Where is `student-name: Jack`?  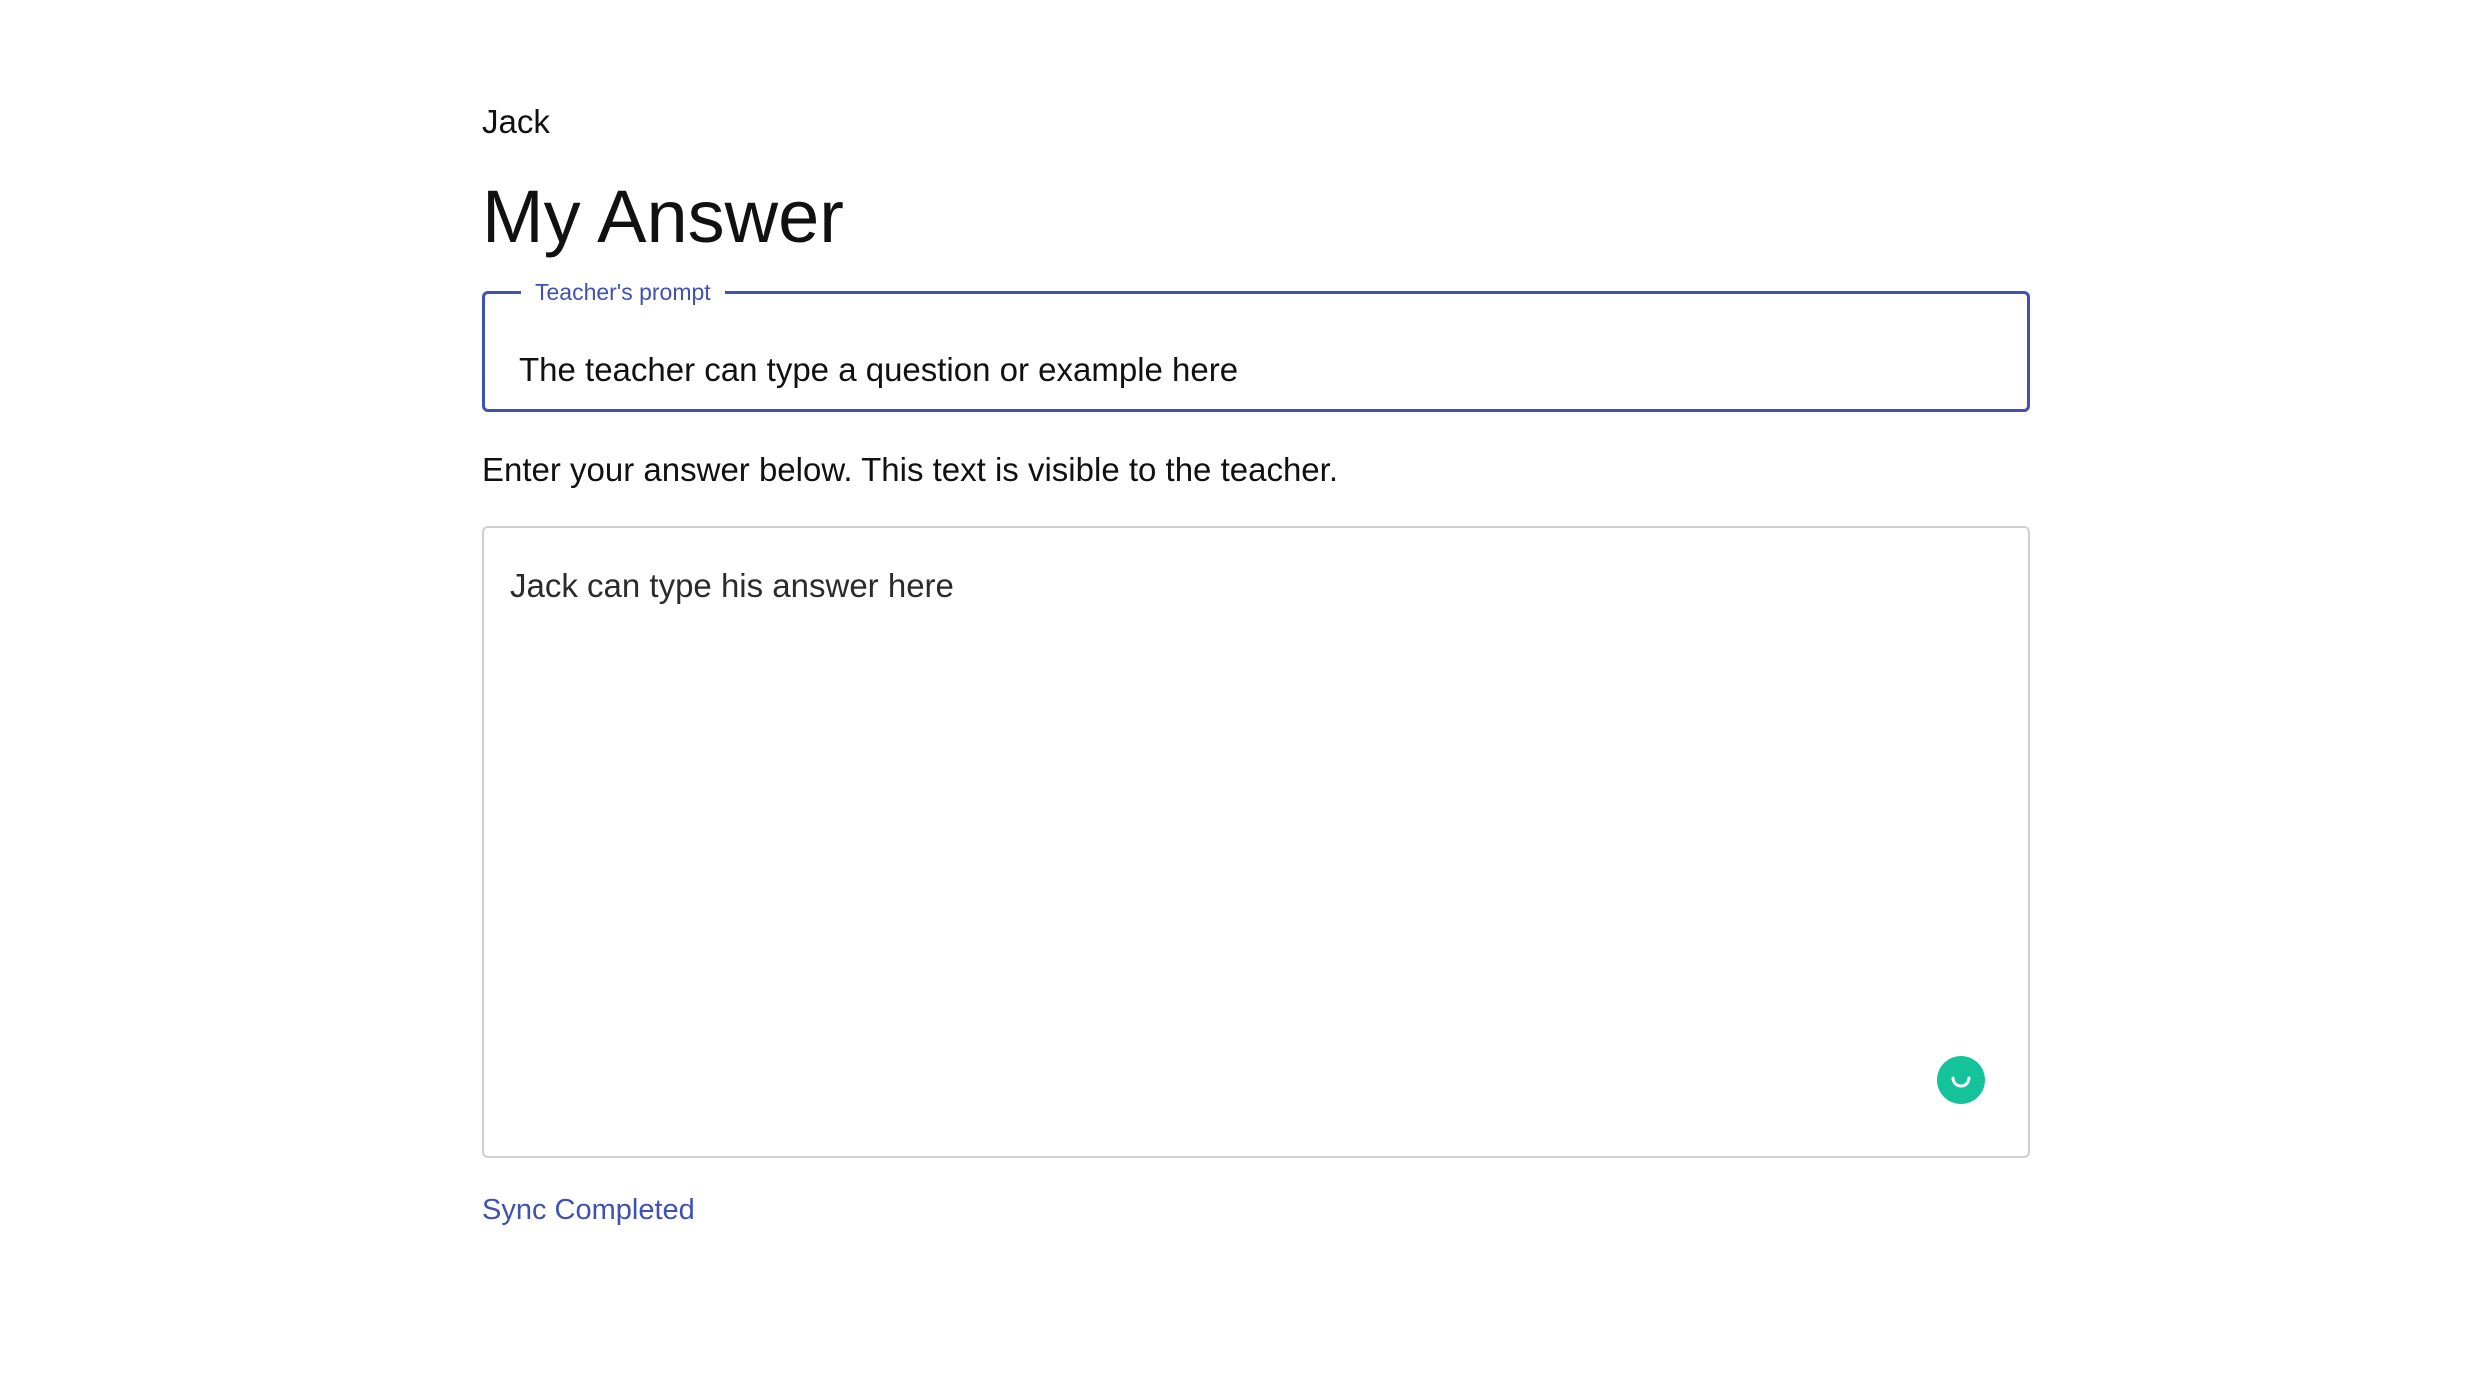 student-name: Jack is located at coordinates (516, 121).